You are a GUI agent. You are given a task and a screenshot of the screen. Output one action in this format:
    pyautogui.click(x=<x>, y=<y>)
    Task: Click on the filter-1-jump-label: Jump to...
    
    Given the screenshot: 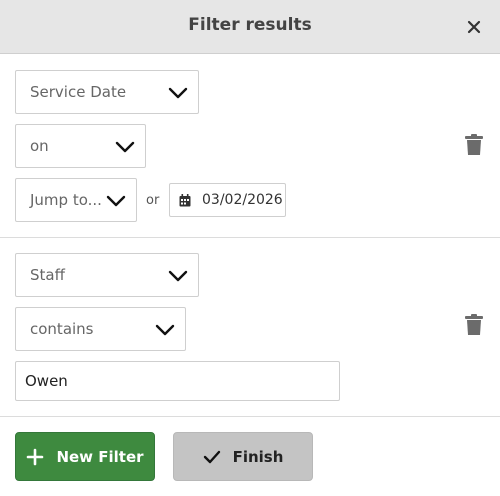 What is the action you would take?
    pyautogui.click(x=66, y=200)
    